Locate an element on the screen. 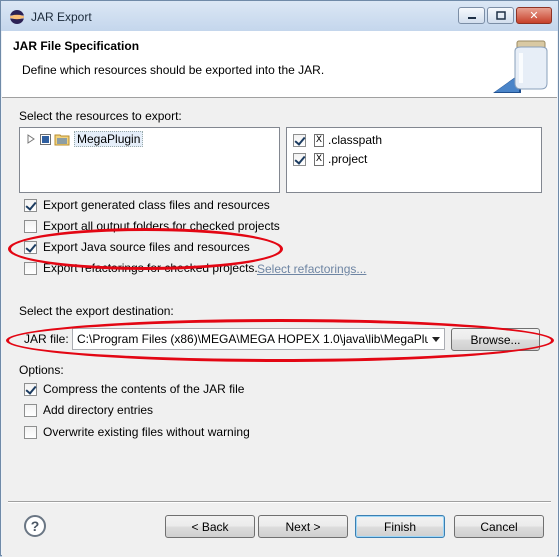 Image resolution: width=559 pixels, height=557 pixels. file-list: X .classpath X .project is located at coordinates (414, 160).